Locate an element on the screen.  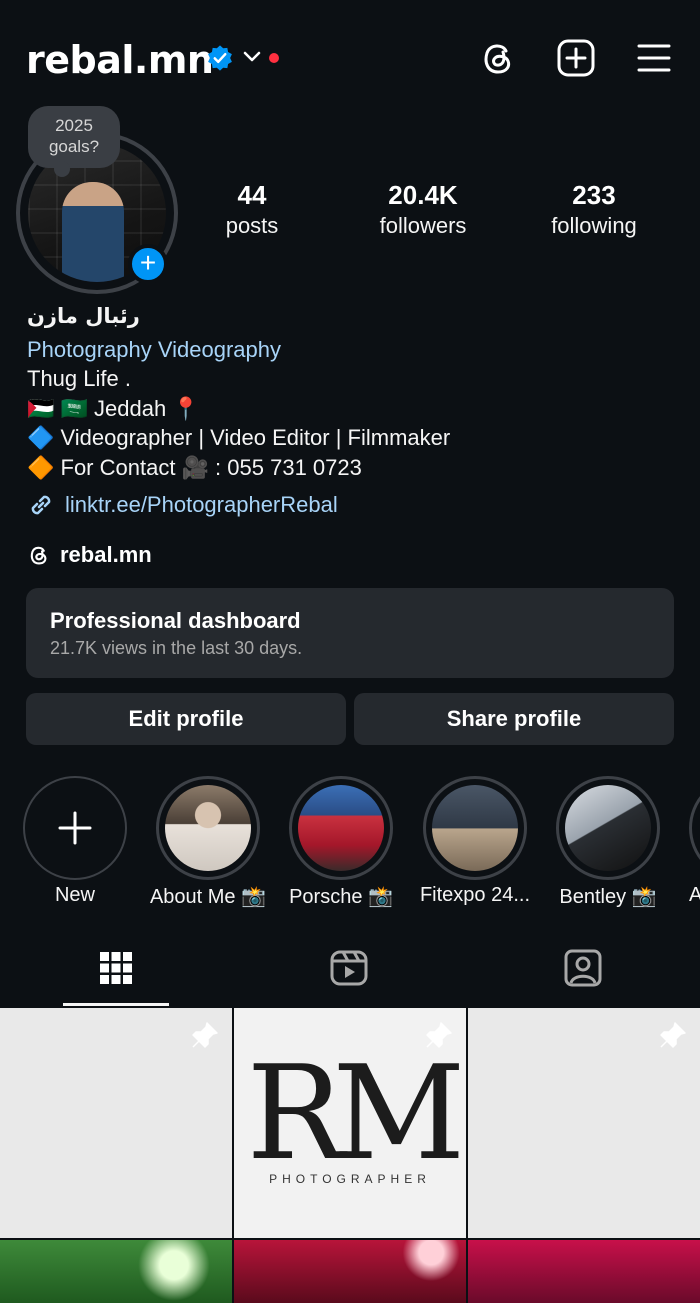
following-stat: 233 following is located at coordinates (594, 209).